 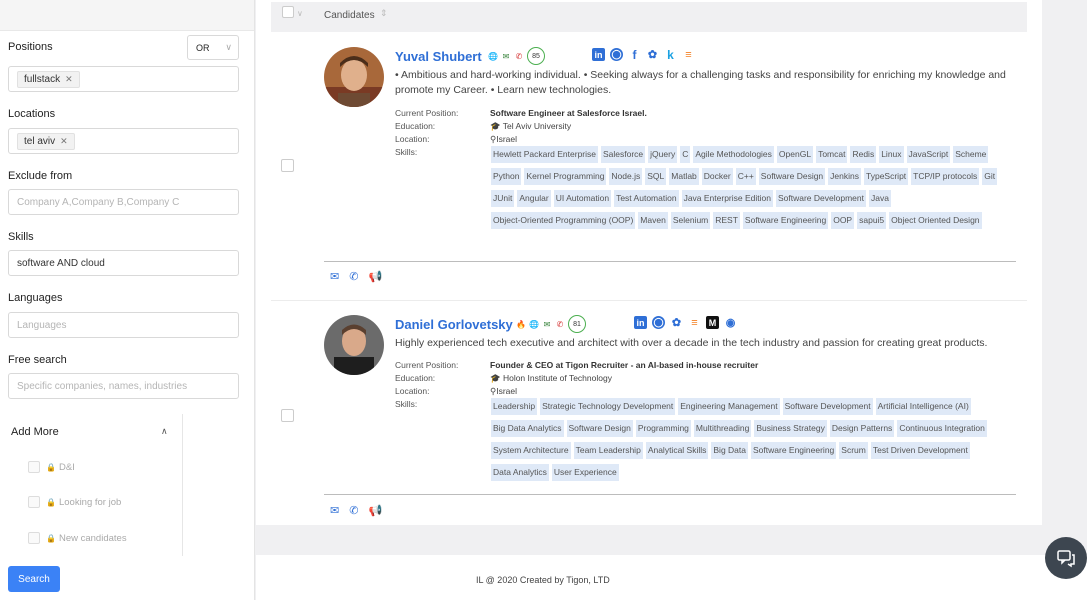 I want to click on tag-label: tel aviv, so click(x=40, y=141).